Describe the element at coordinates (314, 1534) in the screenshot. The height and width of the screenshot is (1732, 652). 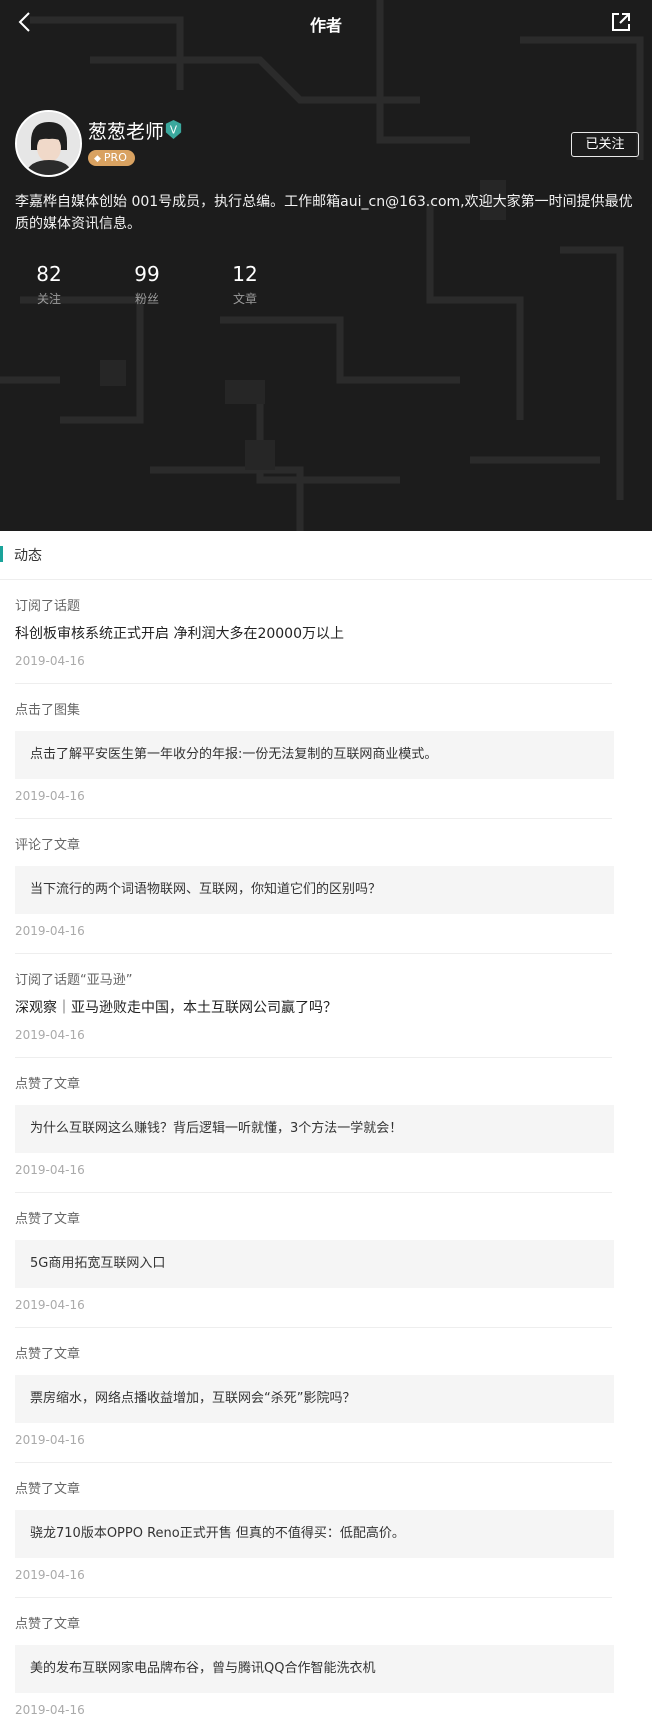
I see `feed-content-card: 骁龙710版本OPPO Reno正式开售 但真的不值得买：低配高价。` at that location.